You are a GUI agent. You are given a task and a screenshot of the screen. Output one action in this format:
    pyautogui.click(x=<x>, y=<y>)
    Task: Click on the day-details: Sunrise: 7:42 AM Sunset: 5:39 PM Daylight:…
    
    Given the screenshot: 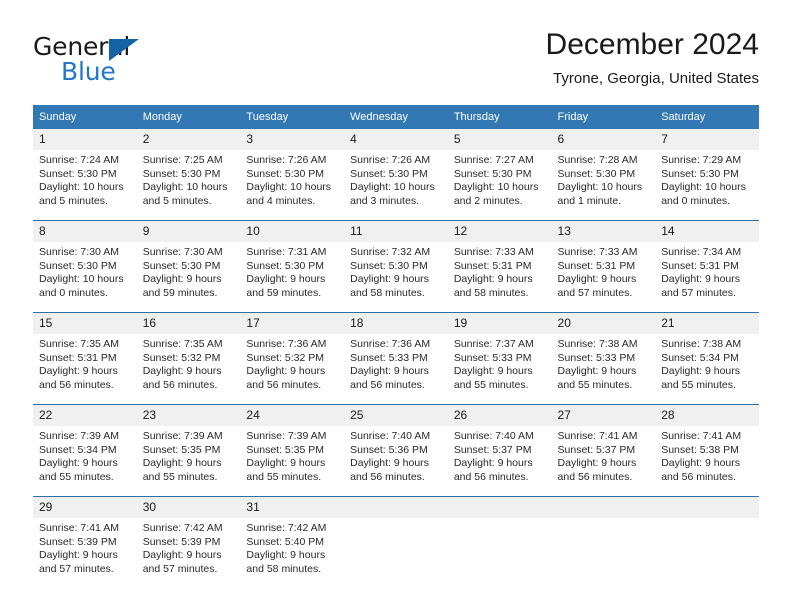 What is the action you would take?
    pyautogui.click(x=189, y=553)
    